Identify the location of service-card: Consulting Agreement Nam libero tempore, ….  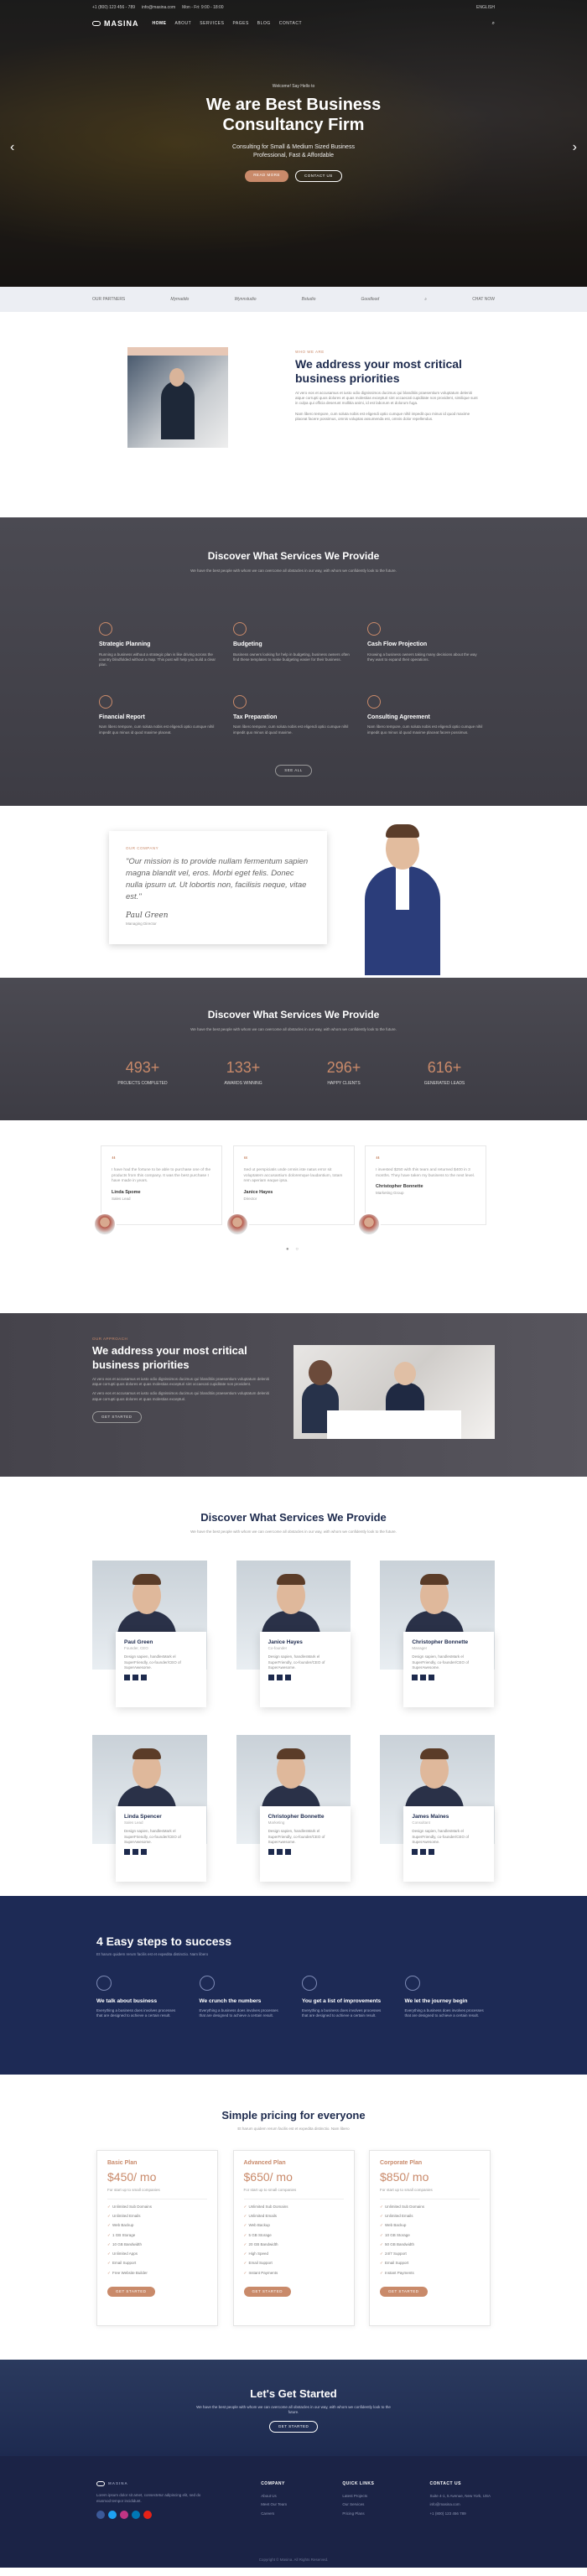
(426, 714).